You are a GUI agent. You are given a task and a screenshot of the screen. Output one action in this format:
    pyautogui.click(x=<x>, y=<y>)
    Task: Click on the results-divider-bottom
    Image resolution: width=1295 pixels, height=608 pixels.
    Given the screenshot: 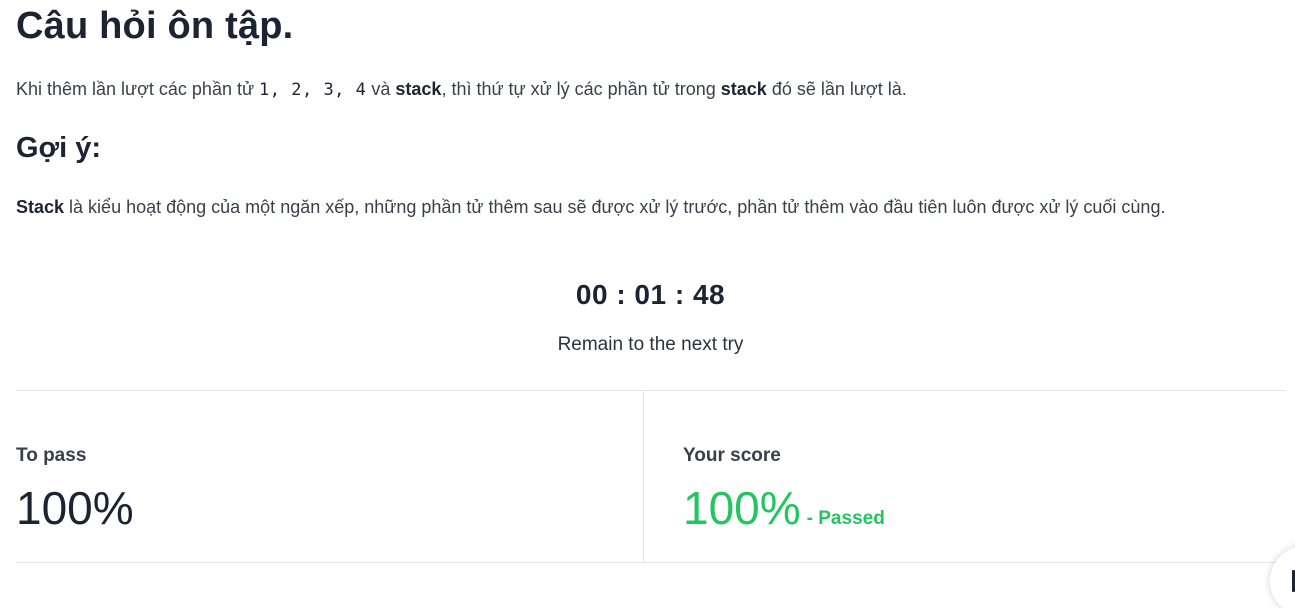 What is the action you would take?
    pyautogui.click(x=651, y=562)
    